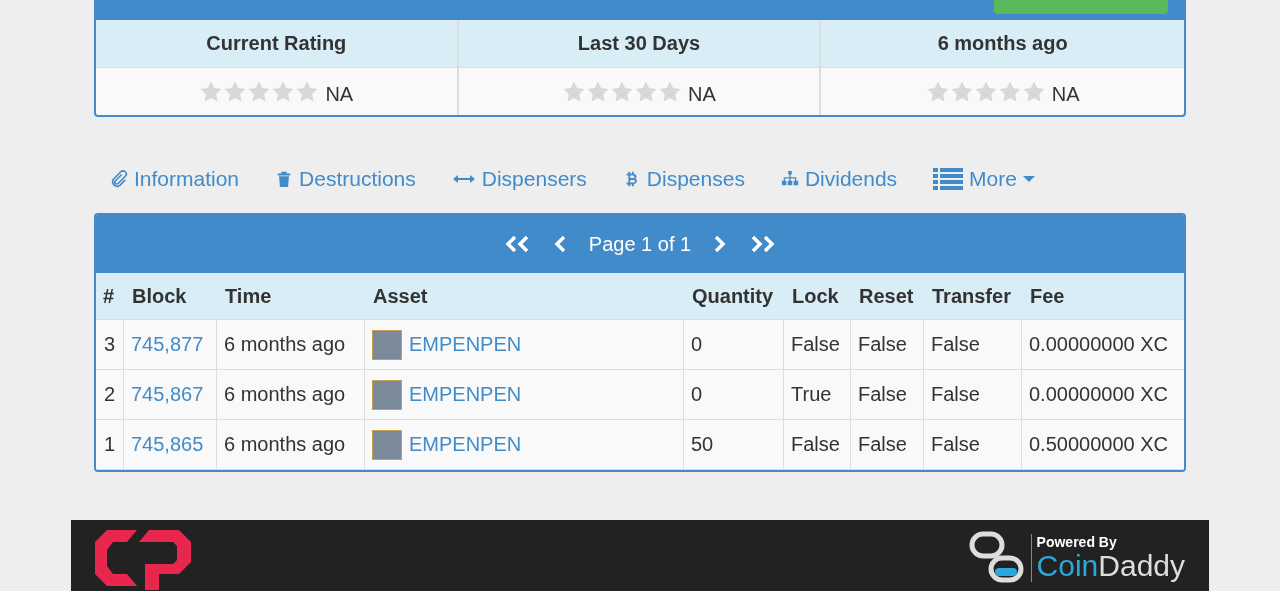 The image size is (1280, 591). Describe the element at coordinates (110, 445) in the screenshot. I see `table-cell: 1` at that location.